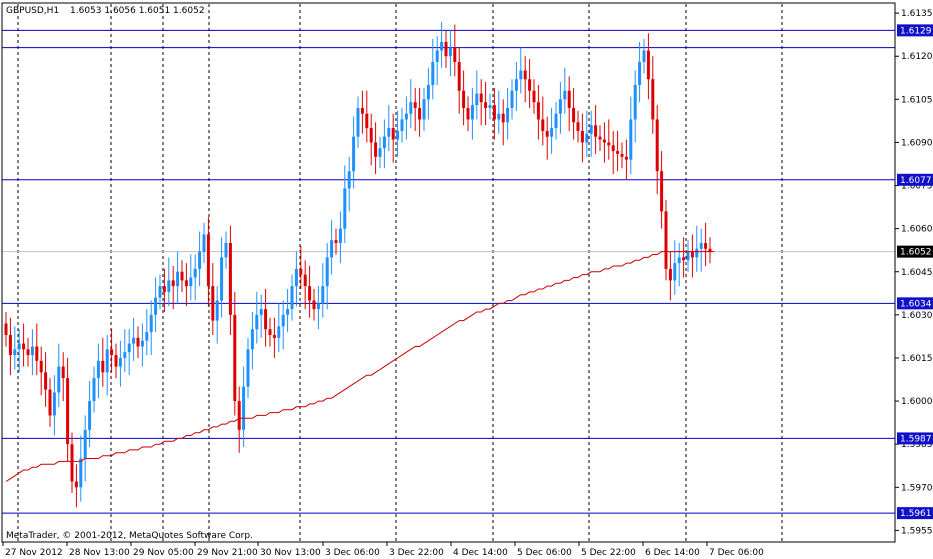  Describe the element at coordinates (916, 304) in the screenshot. I see `hline-tag-label-2: 1.6034` at that location.